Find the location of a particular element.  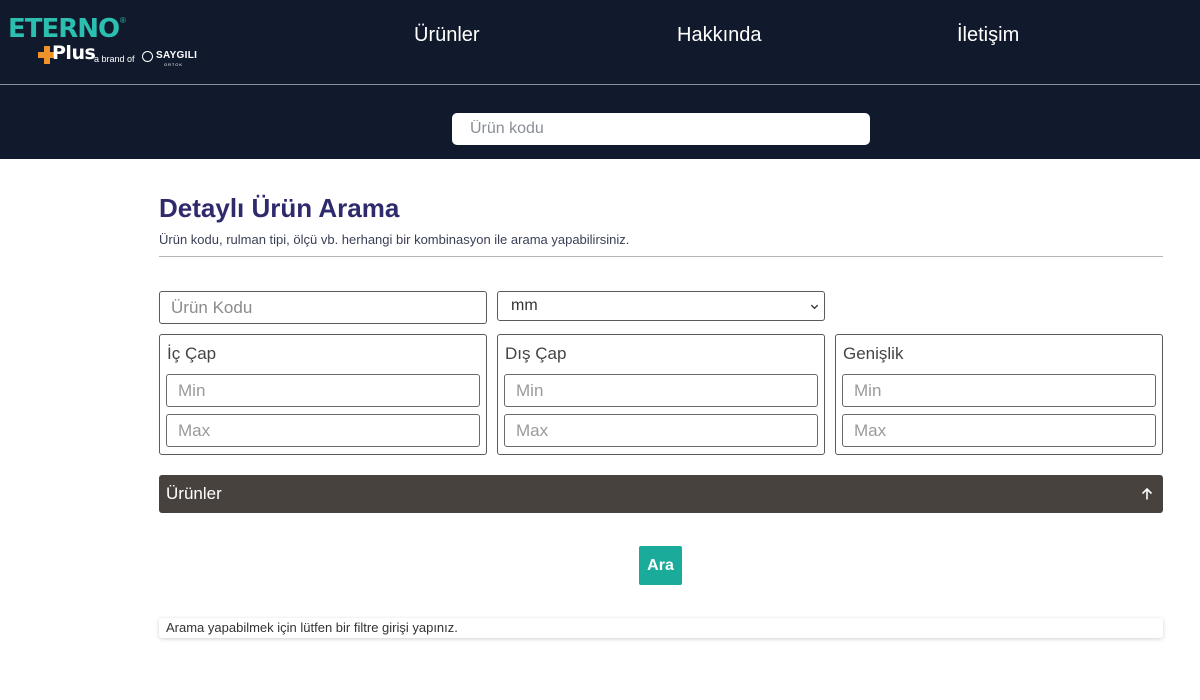

unit-select: mm is located at coordinates (661, 306).